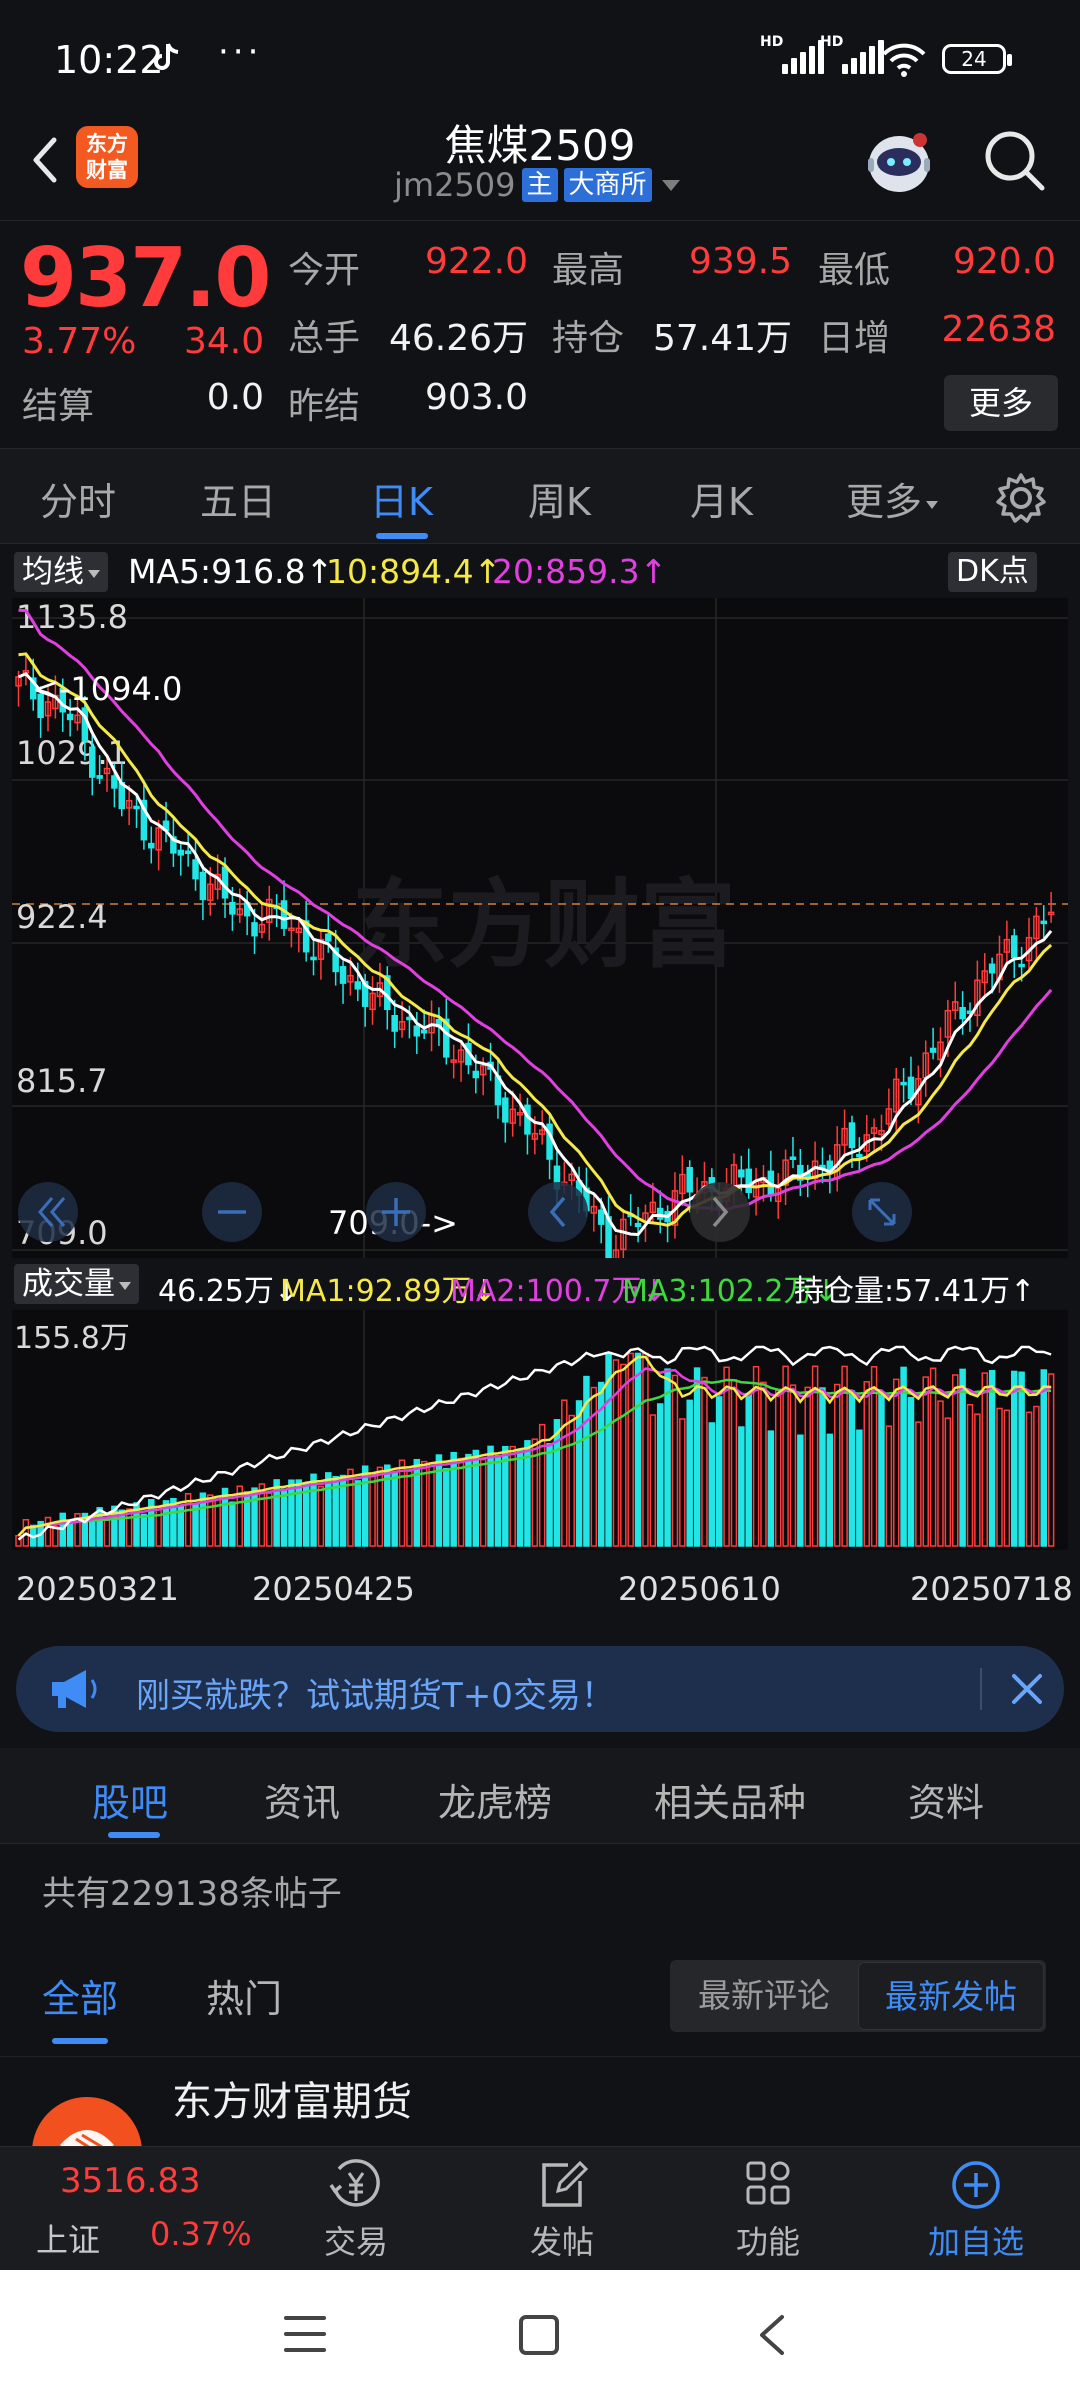  I want to click on volume-indicator-selector: 成交量, so click(76, 1284).